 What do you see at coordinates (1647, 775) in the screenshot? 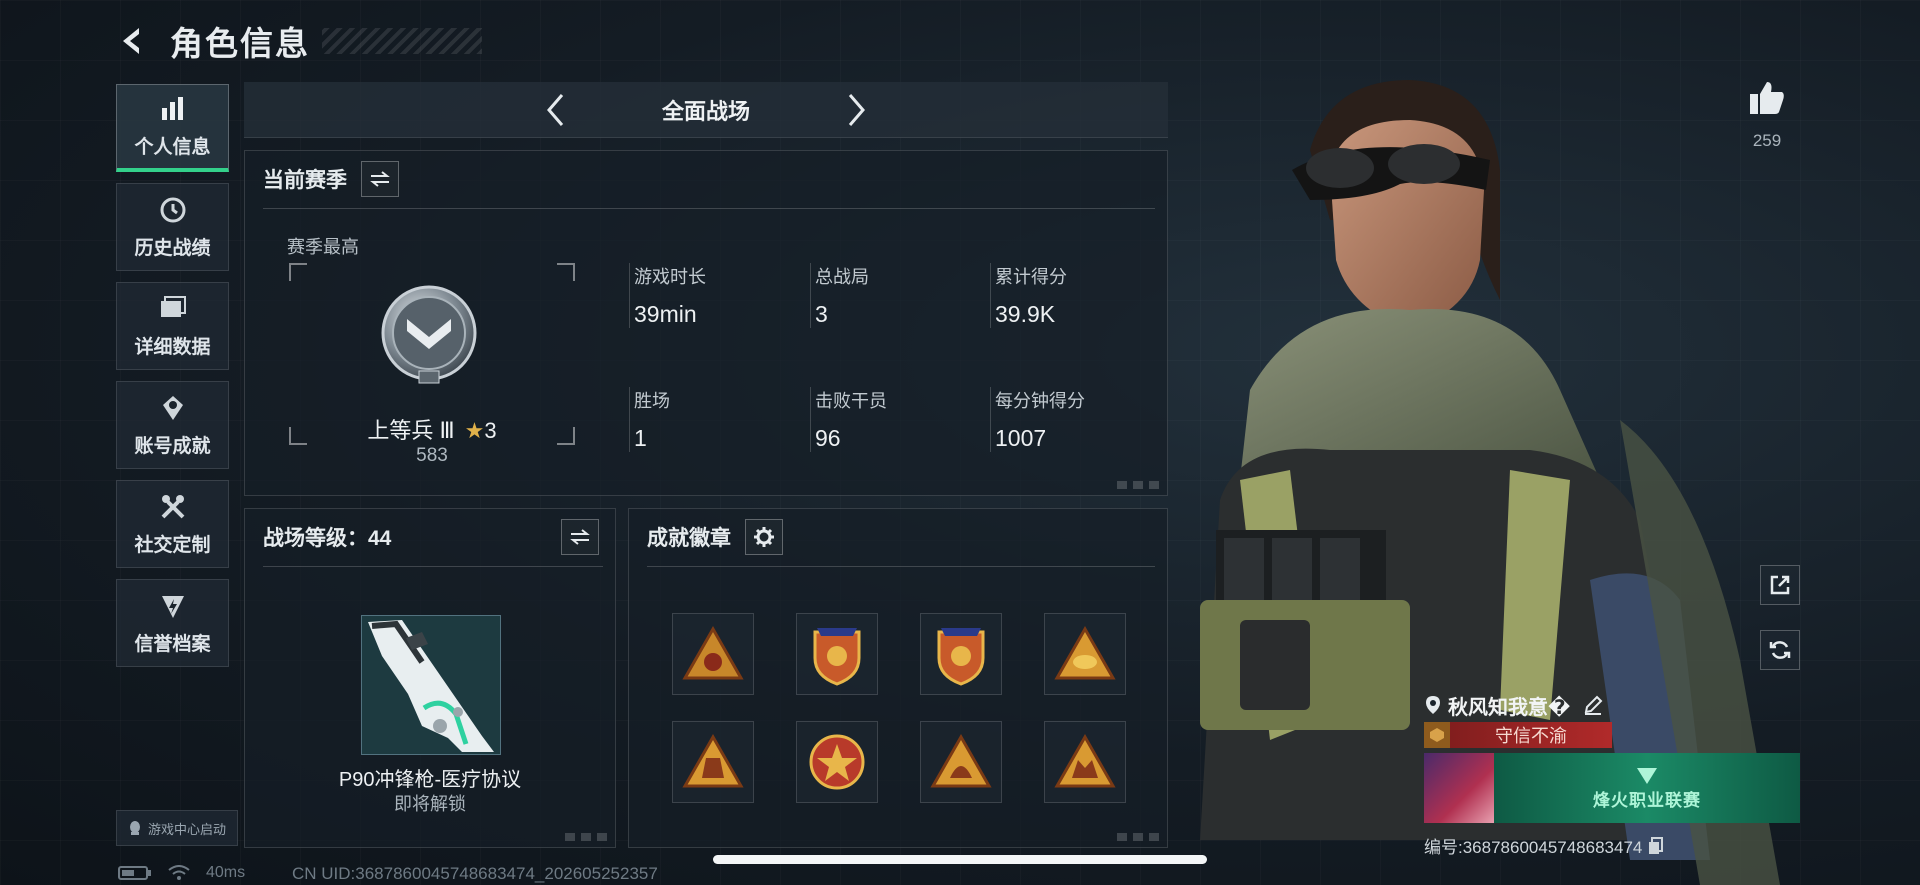
I see `league-logo-icon` at bounding box center [1647, 775].